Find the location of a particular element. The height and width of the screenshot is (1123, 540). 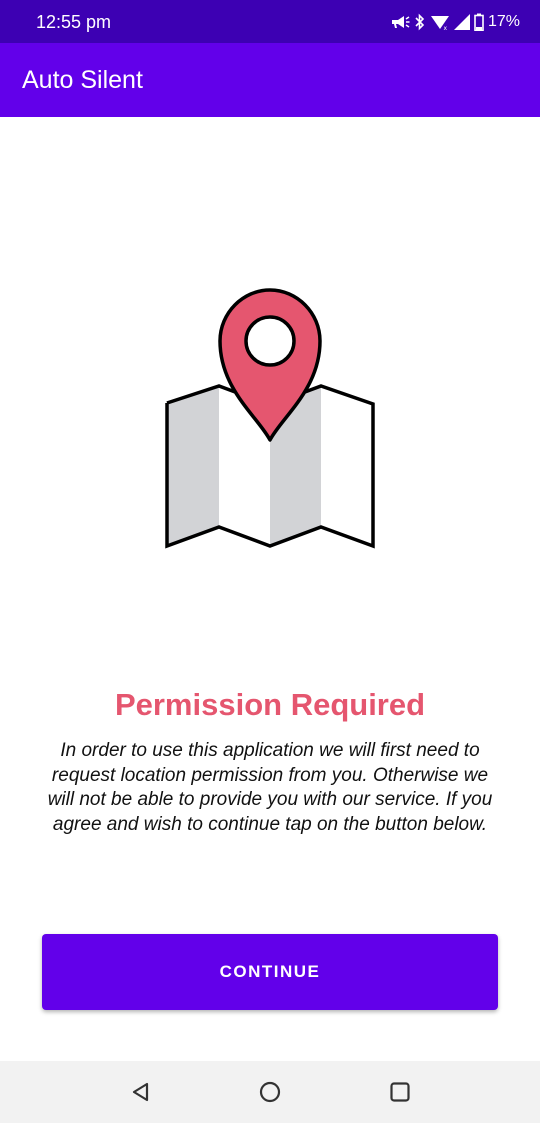

svg-text: x is located at coordinates (445, 28).